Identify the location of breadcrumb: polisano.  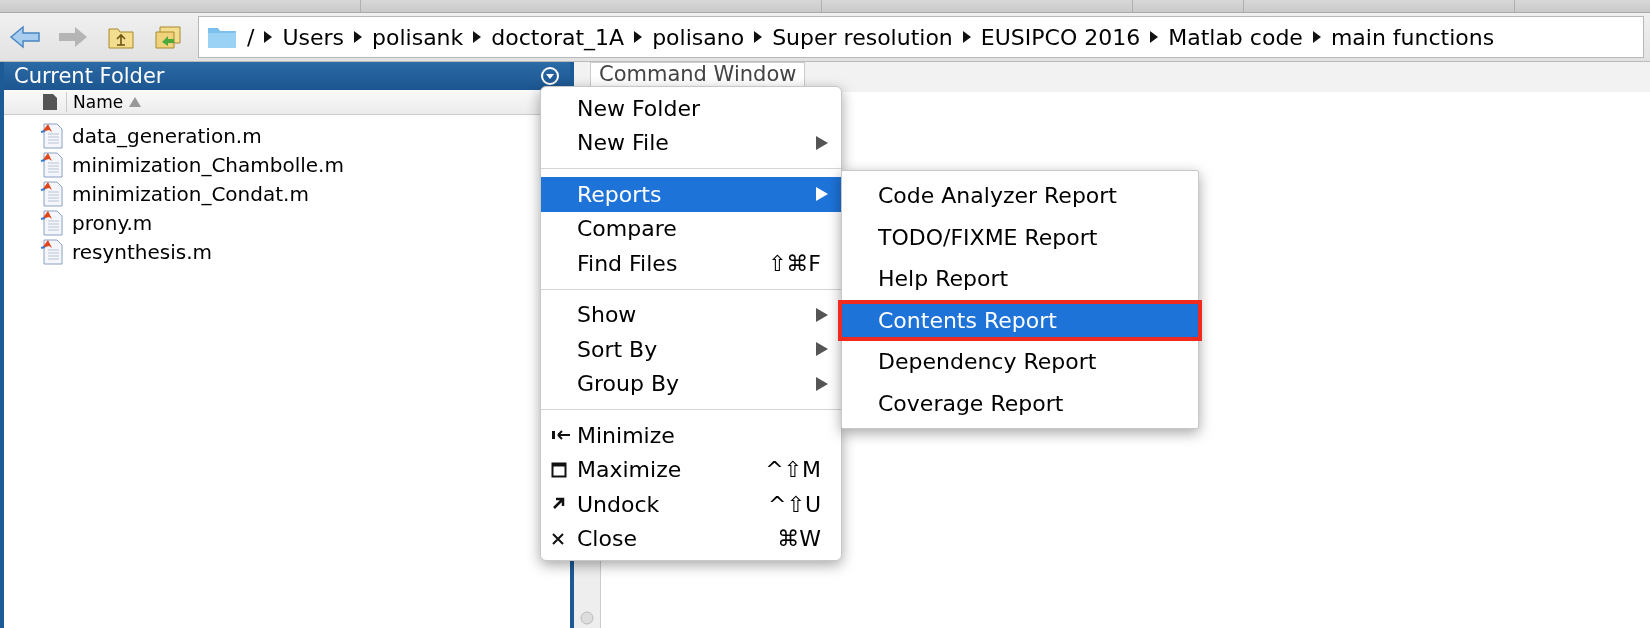
(698, 37).